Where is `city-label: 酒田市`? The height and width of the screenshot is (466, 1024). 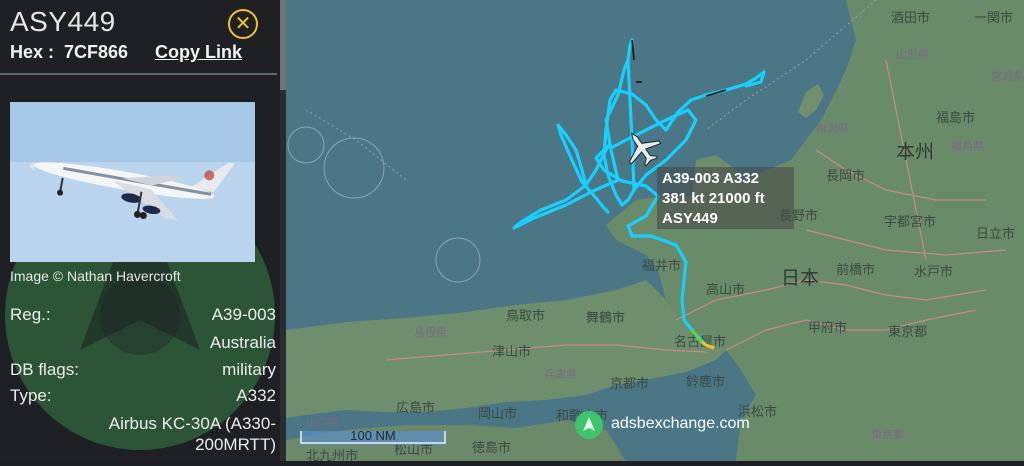
city-label: 酒田市 is located at coordinates (910, 17).